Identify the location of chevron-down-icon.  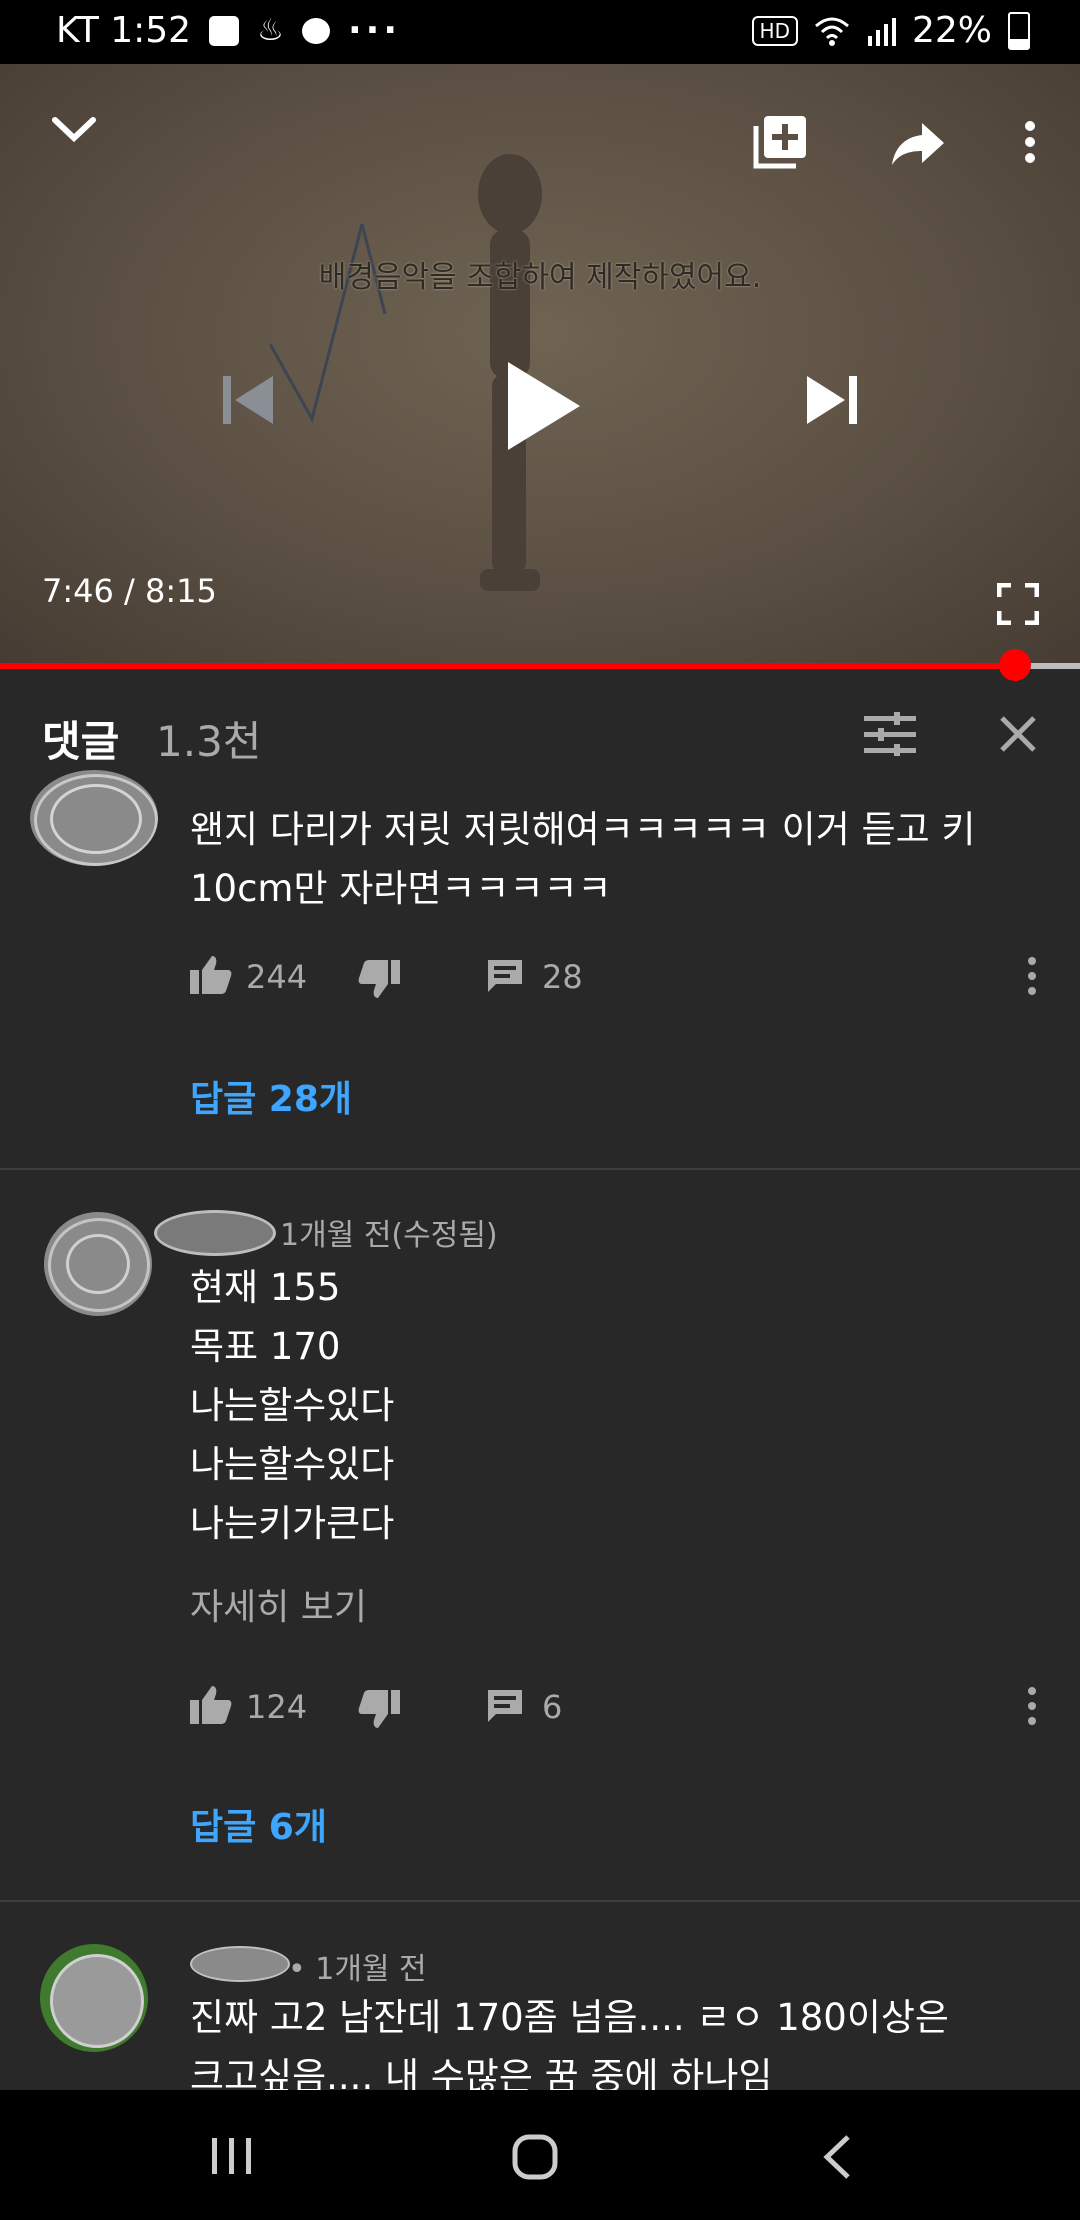
(74, 130).